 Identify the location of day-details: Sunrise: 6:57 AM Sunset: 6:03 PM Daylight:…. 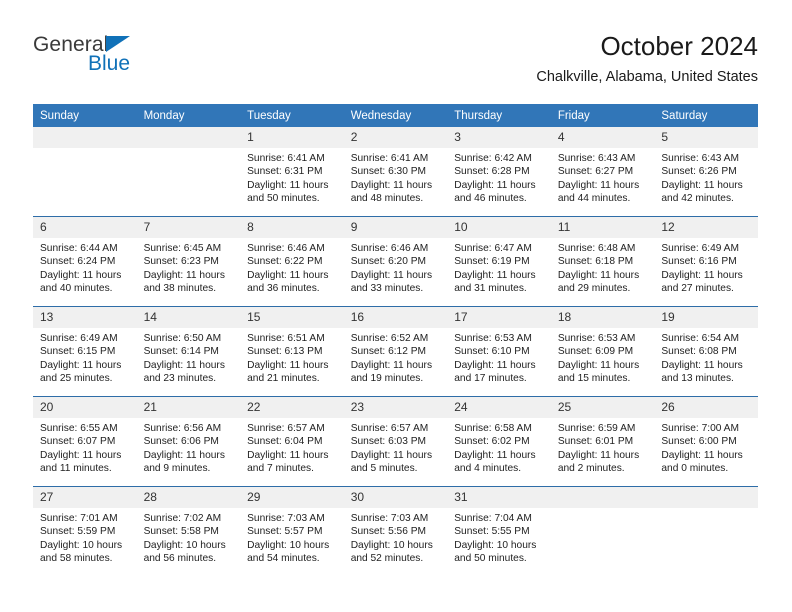
(396, 447).